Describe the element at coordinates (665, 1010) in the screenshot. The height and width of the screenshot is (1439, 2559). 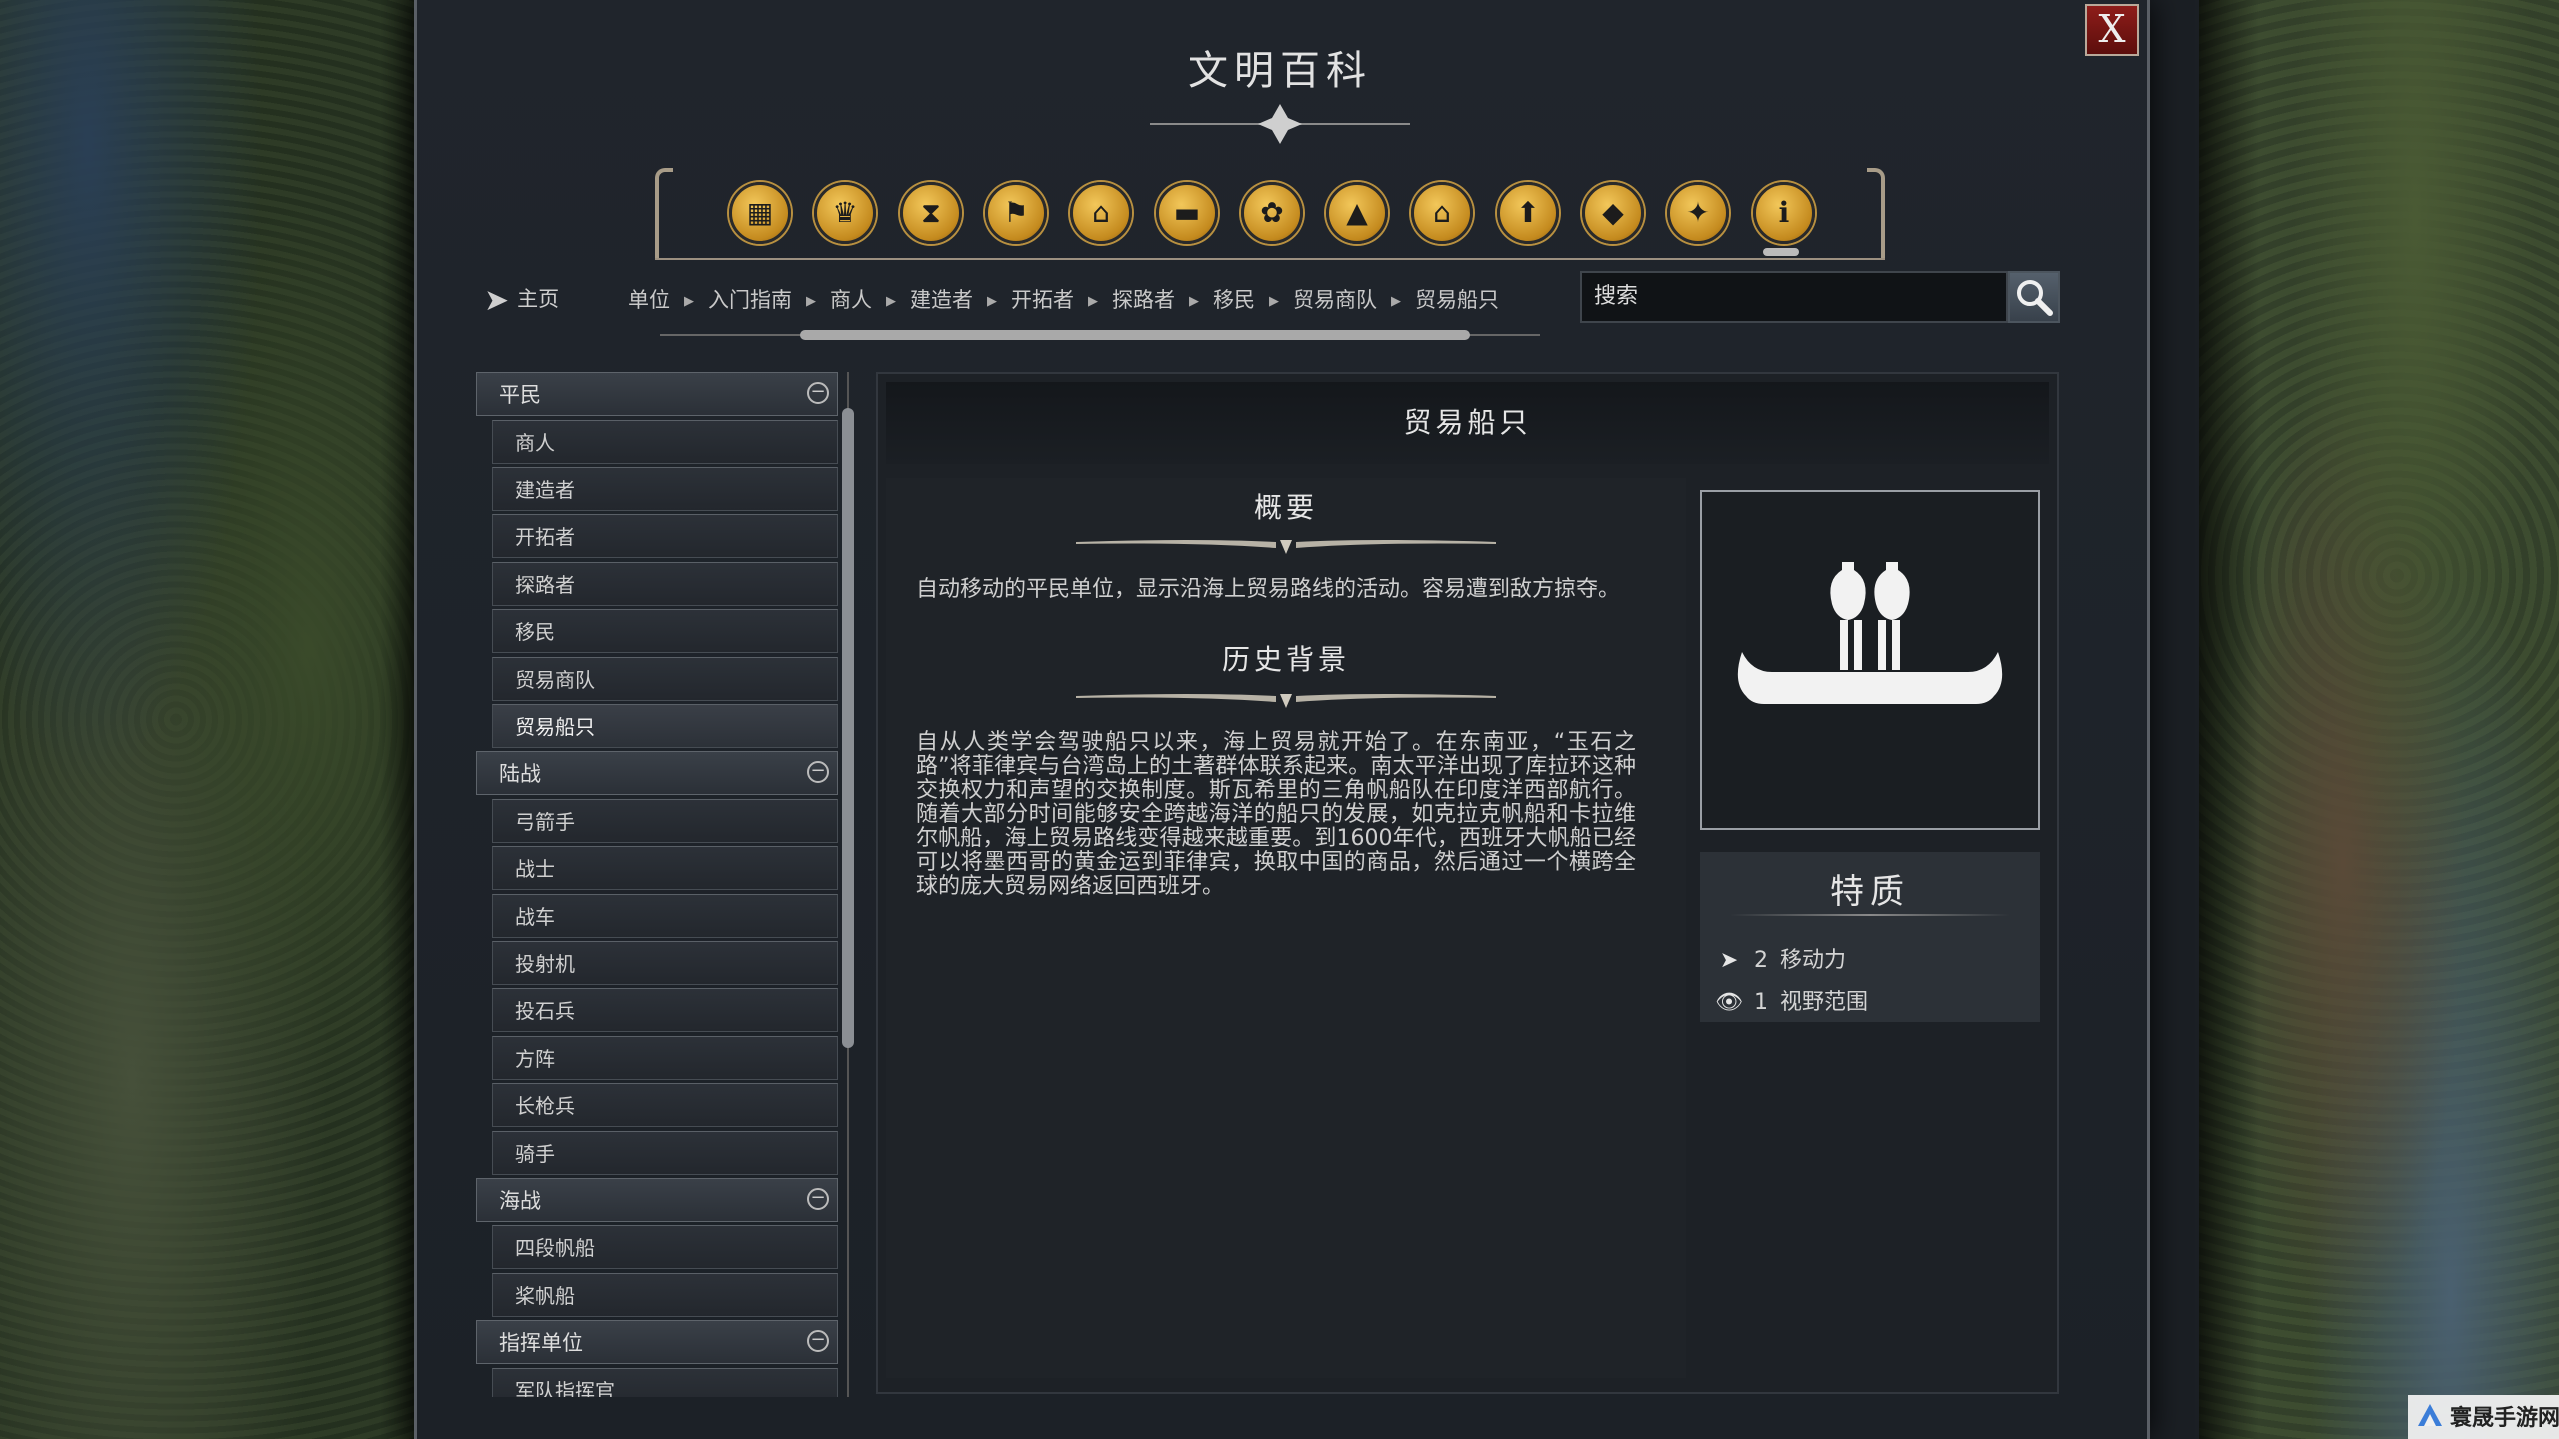
I see `list-item: 投石兵` at that location.